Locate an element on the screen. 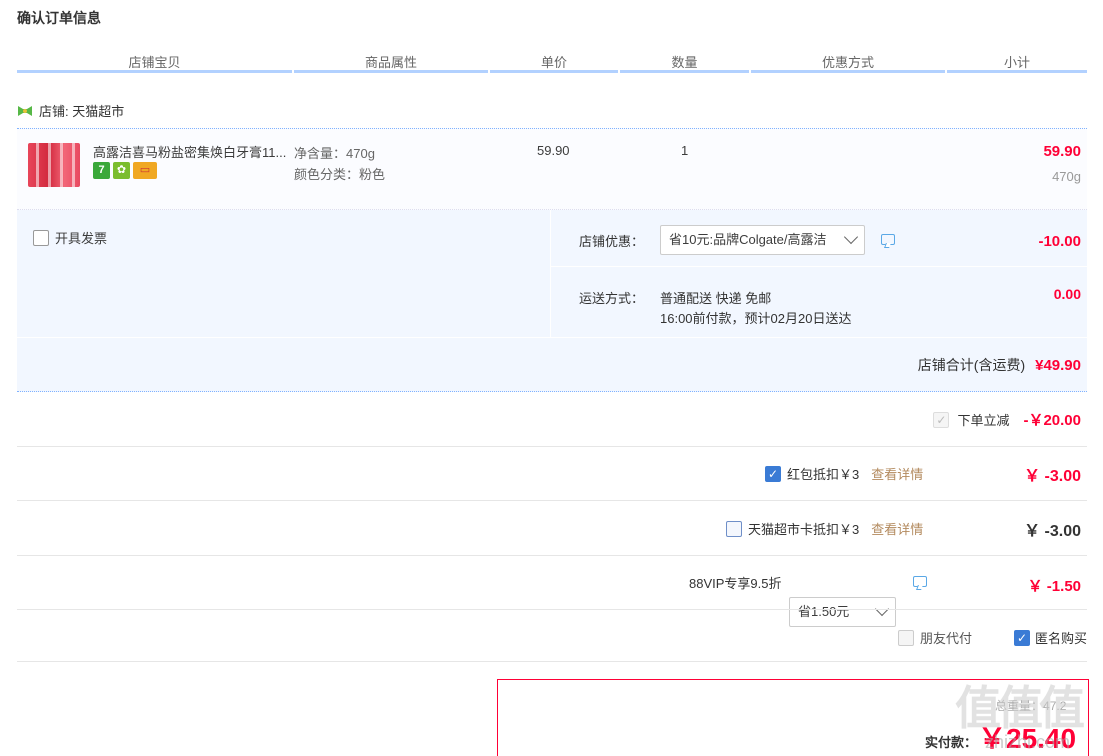  red-packet-checkbox is located at coordinates (773, 473).